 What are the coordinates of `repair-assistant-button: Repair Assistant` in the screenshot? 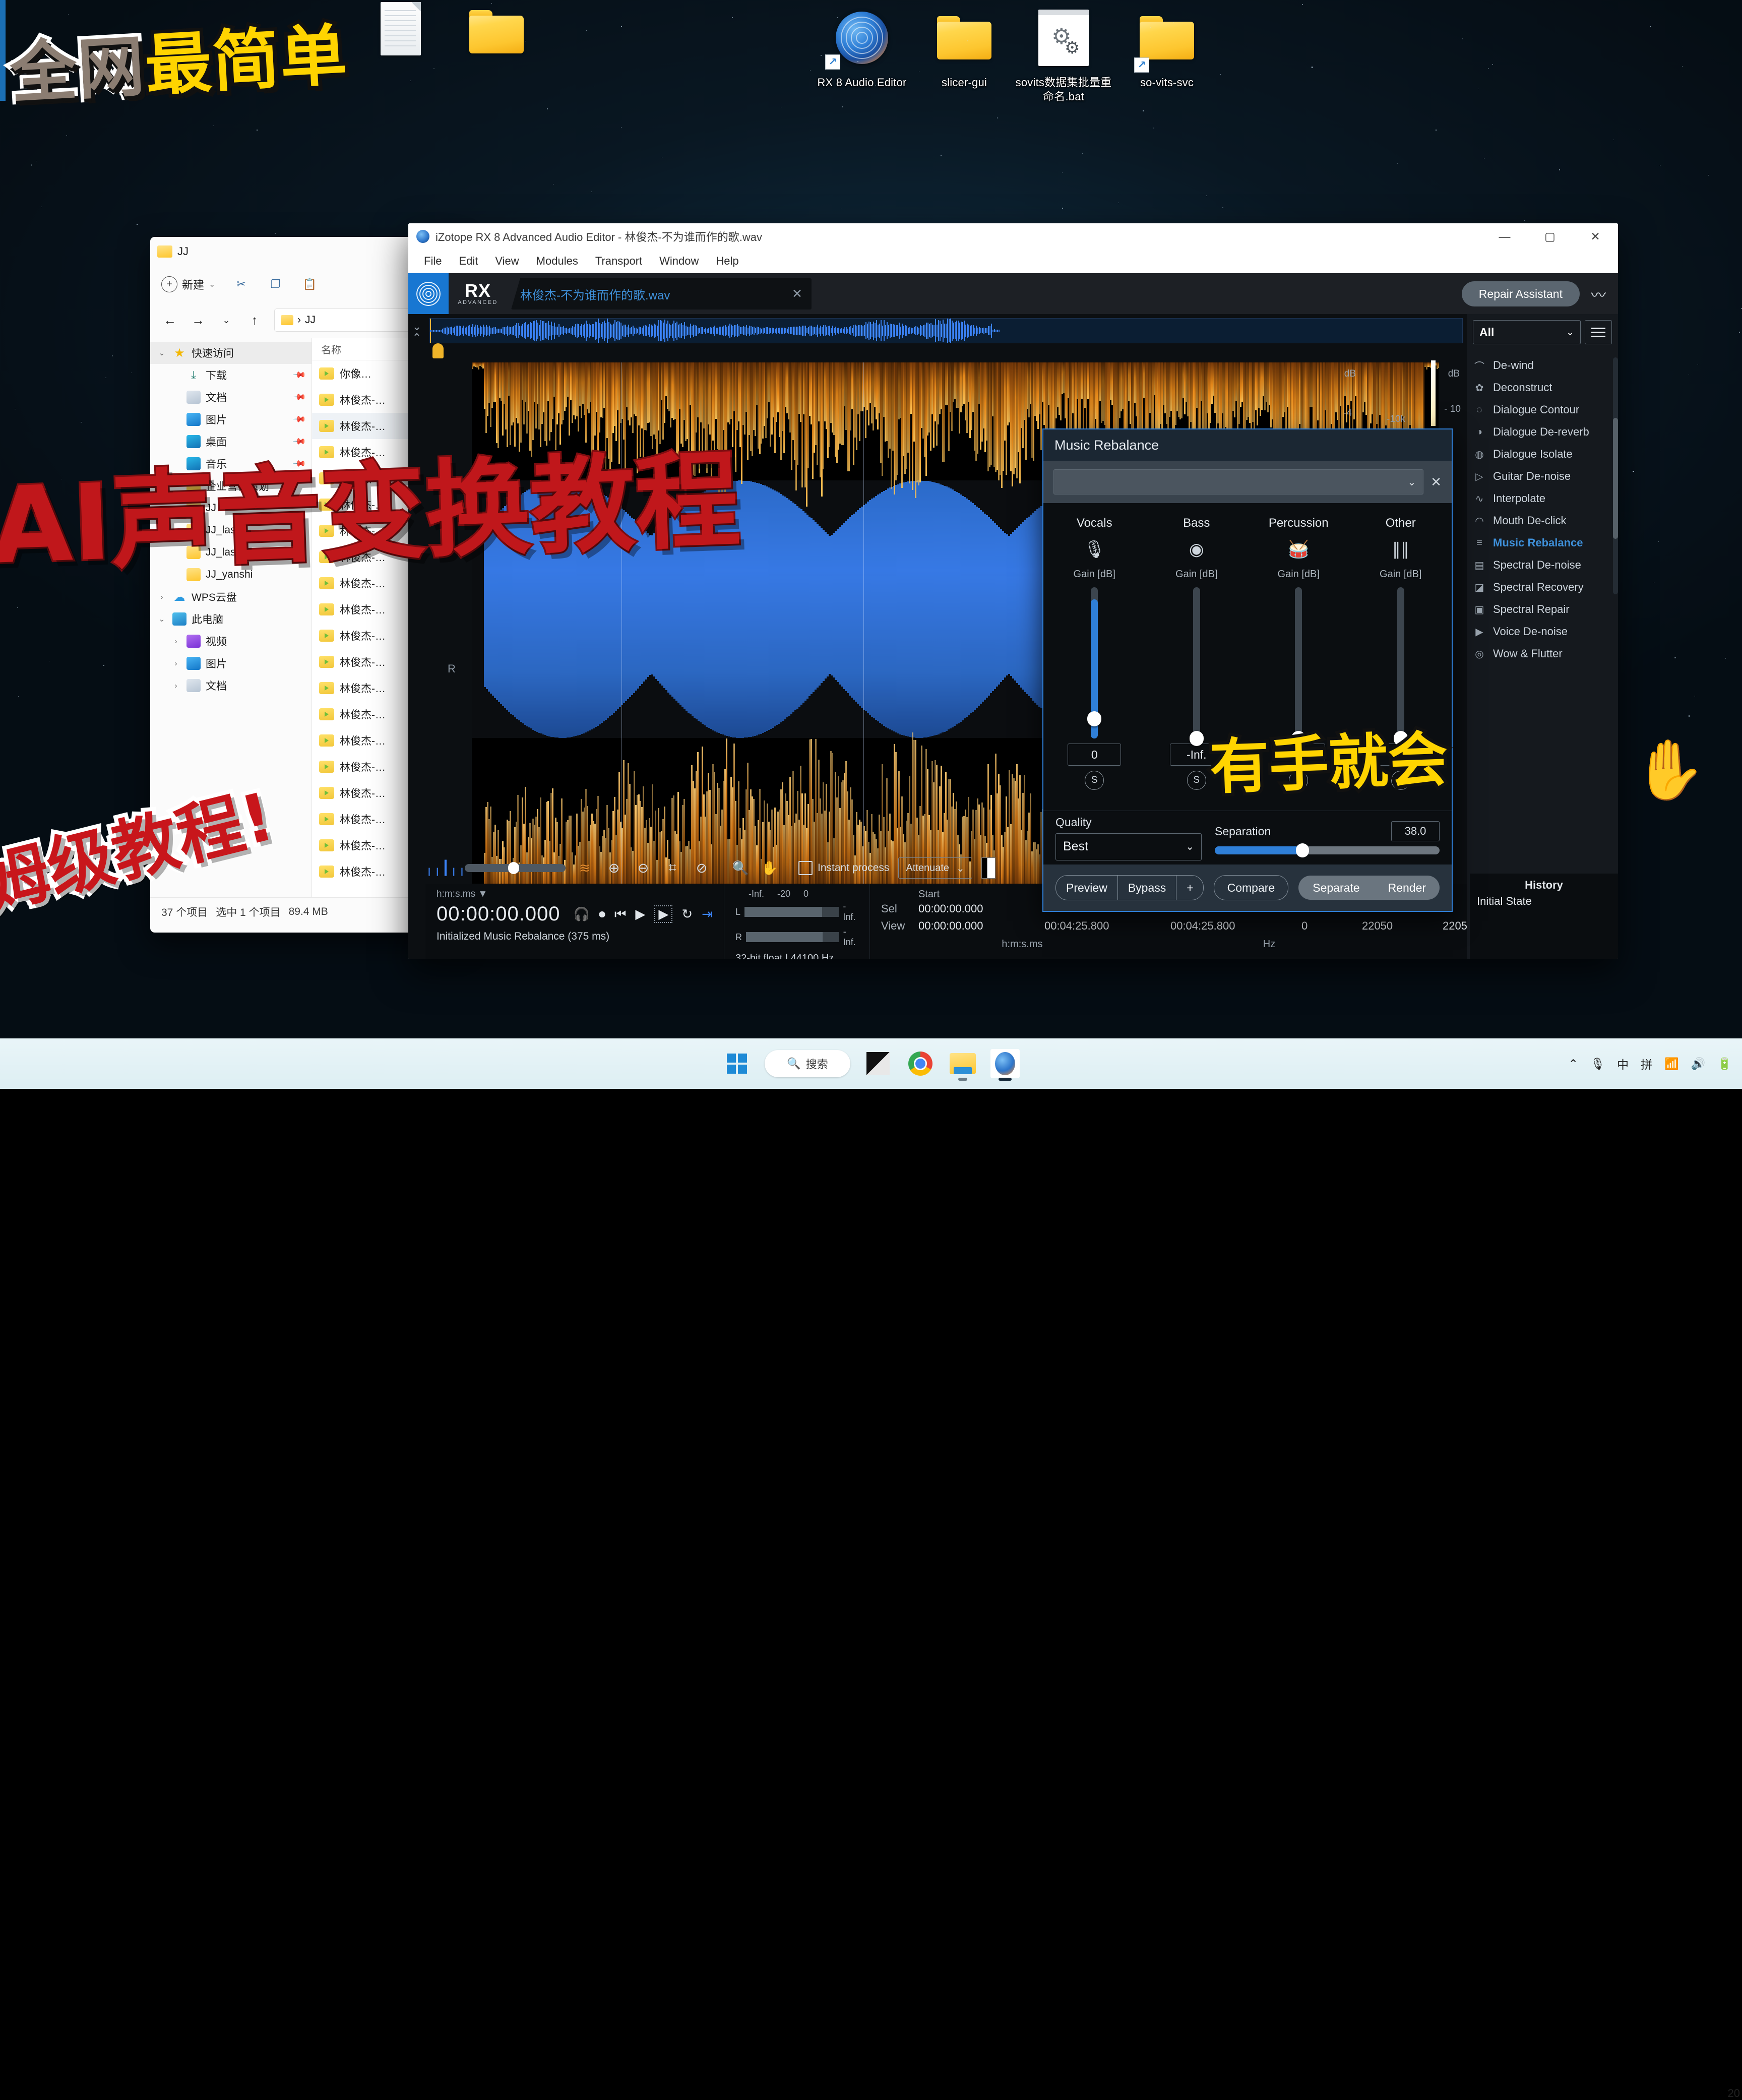 It's located at (1520, 293).